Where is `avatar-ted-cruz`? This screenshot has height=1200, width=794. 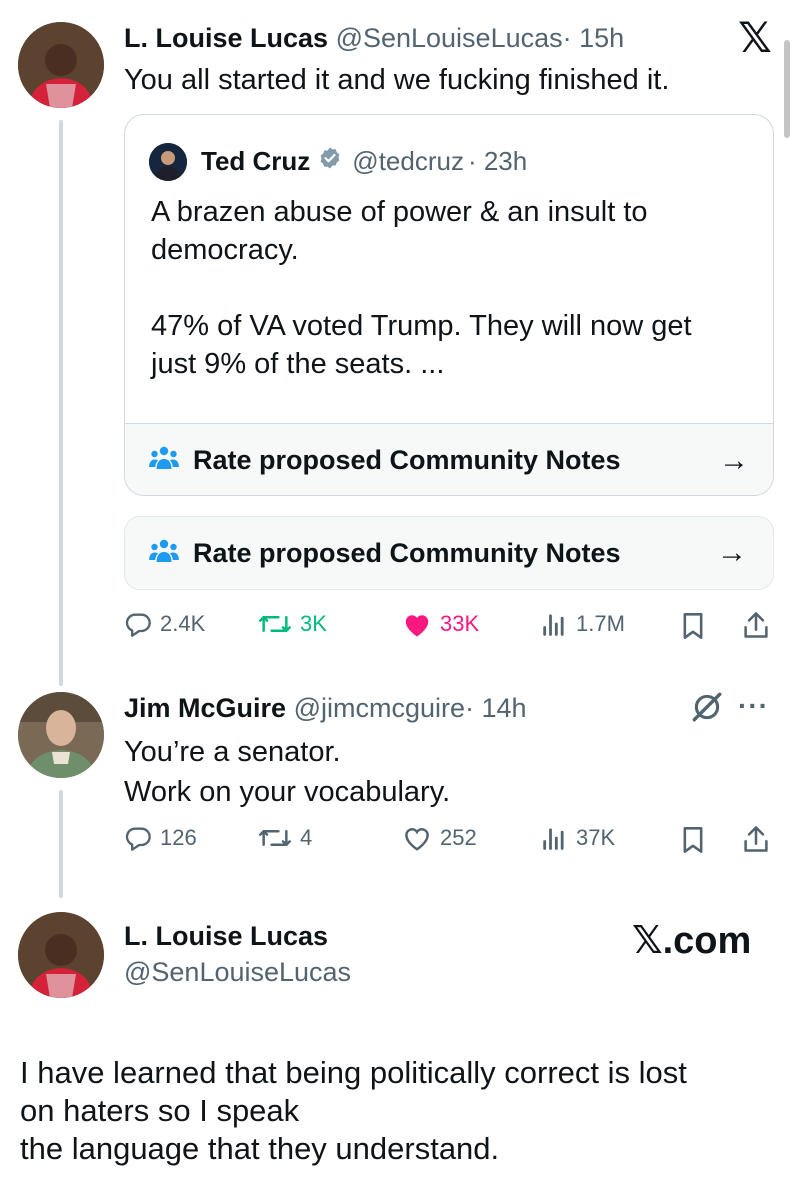
avatar-ted-cruz is located at coordinates (168, 162).